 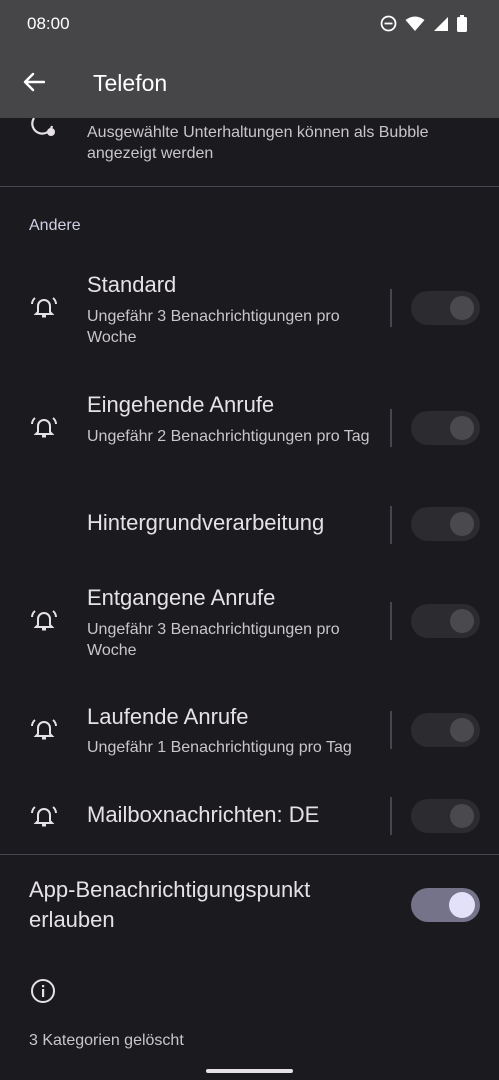 I want to click on channel-subtitle: Ungefähr 1 Benachrichtigung pro Tag, so click(x=219, y=747).